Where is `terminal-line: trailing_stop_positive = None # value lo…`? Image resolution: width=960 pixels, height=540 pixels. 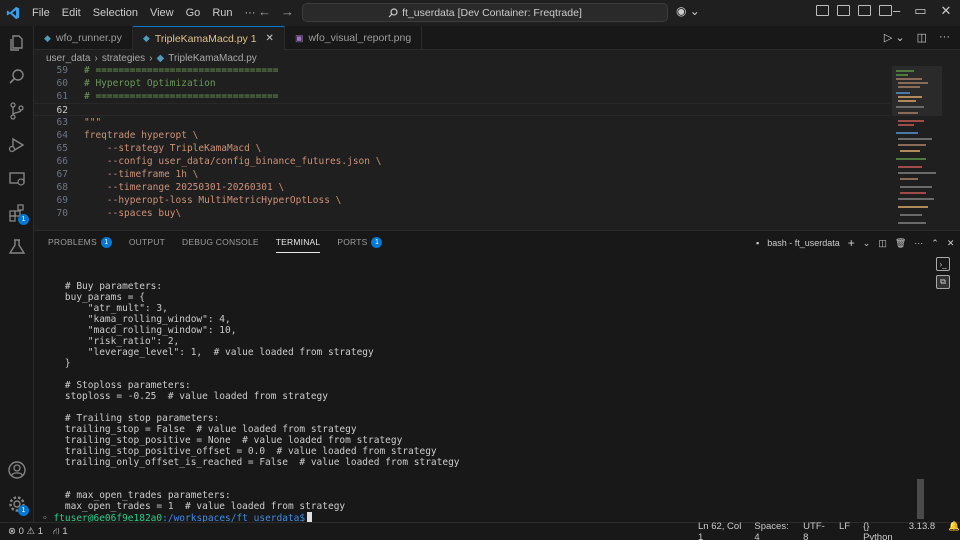
terminal-line: trailing_stop_positive = None # value lo… is located at coordinates (222, 440).